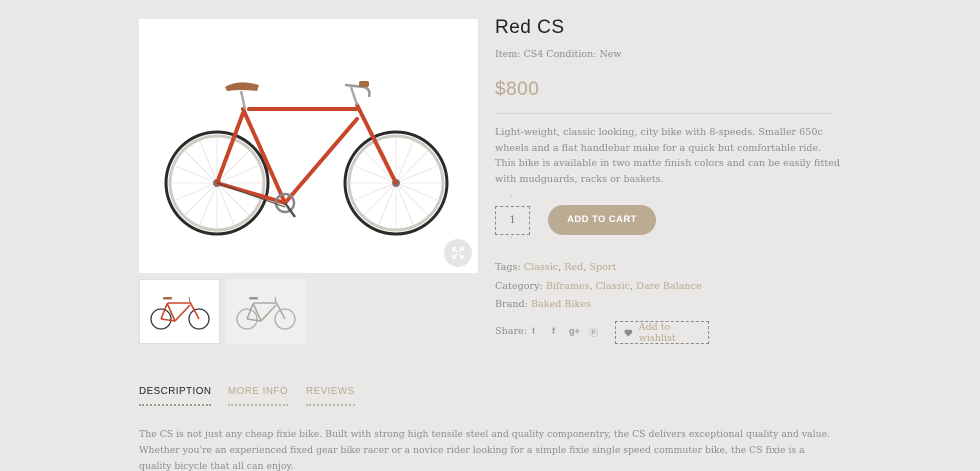 The image size is (980, 471). Describe the element at coordinates (628, 332) in the screenshot. I see `heart-icon` at that location.